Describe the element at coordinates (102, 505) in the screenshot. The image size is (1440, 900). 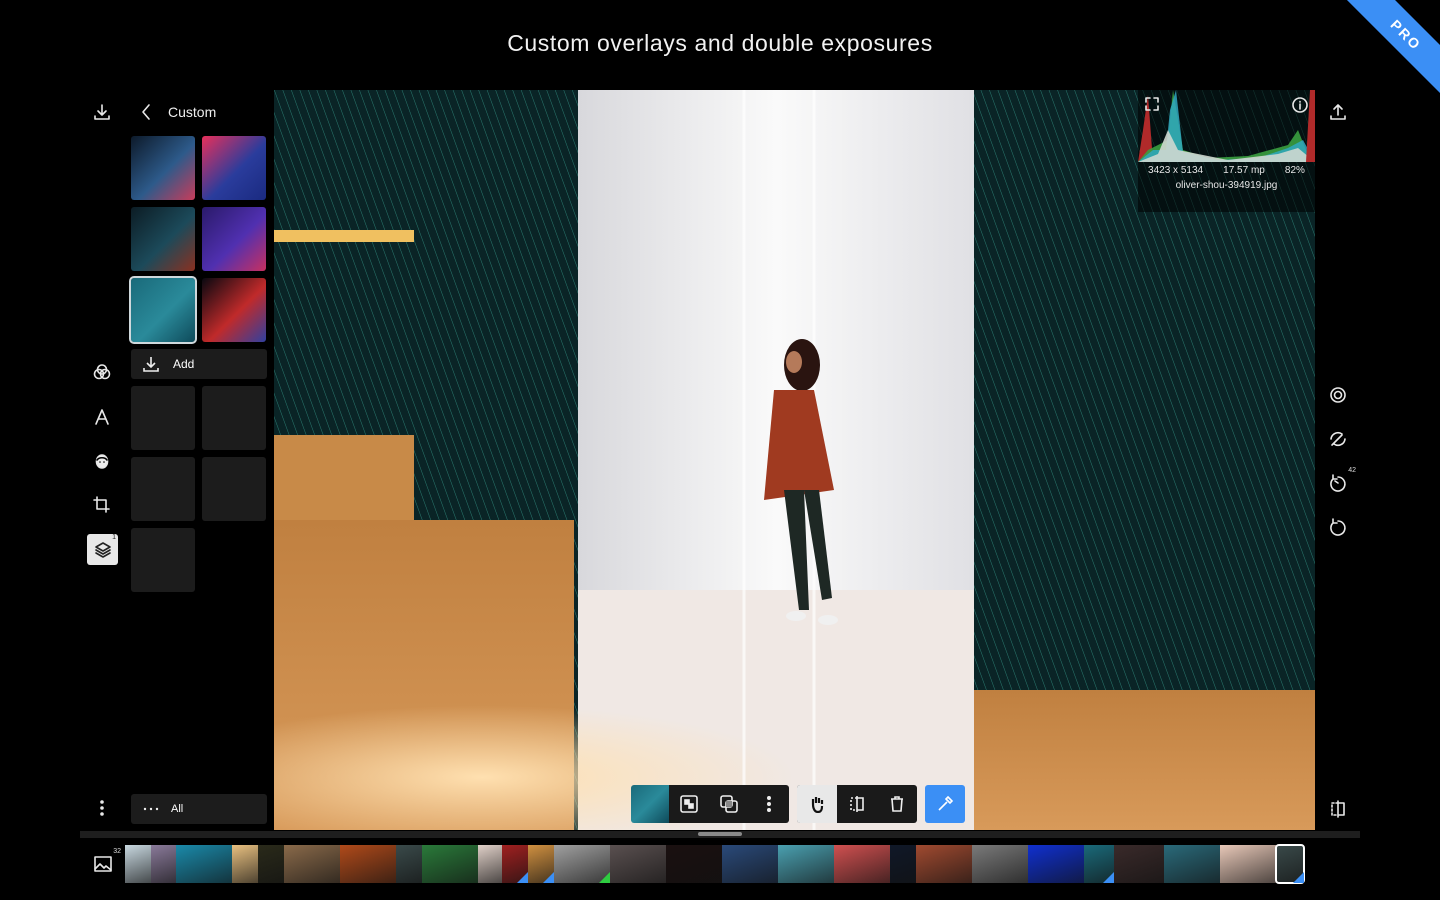
I see `crop-icon` at that location.